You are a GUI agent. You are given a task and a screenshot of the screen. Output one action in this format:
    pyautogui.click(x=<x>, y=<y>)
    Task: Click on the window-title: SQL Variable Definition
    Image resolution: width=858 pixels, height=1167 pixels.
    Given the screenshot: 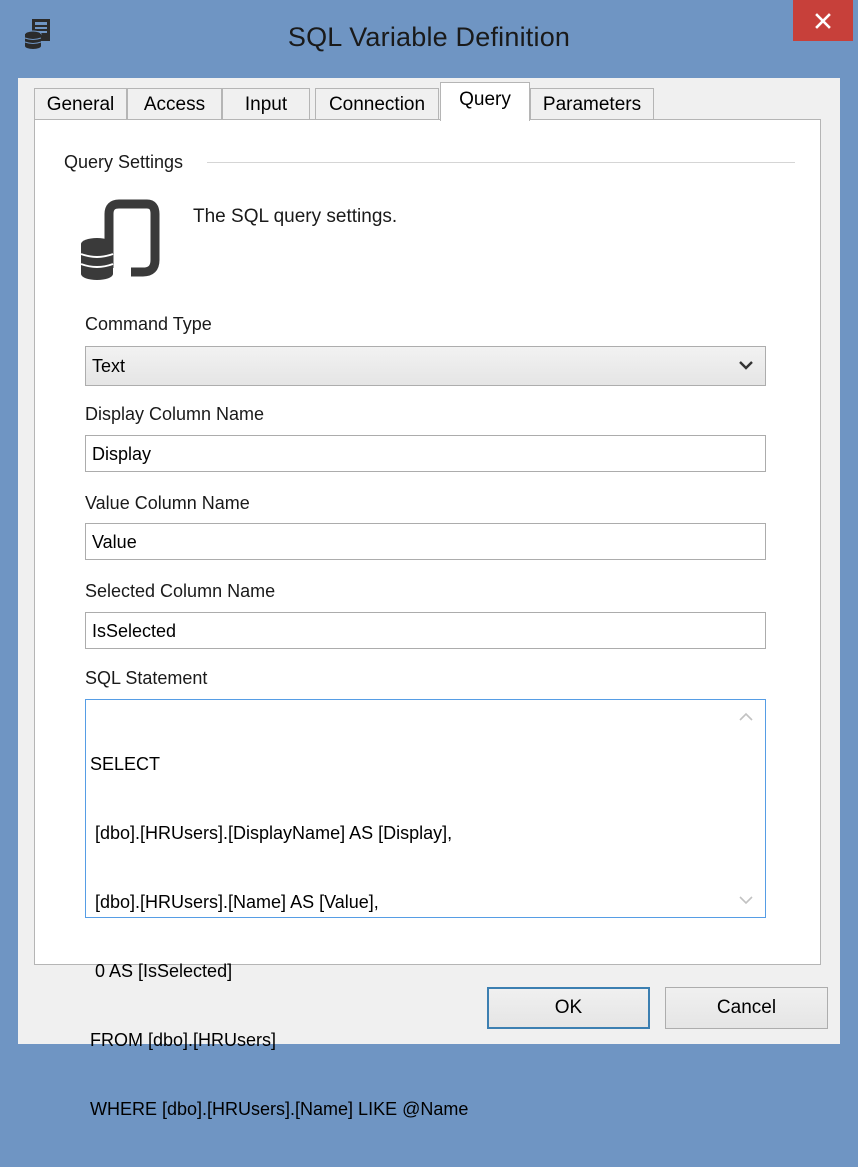 What is the action you would take?
    pyautogui.click(x=429, y=37)
    